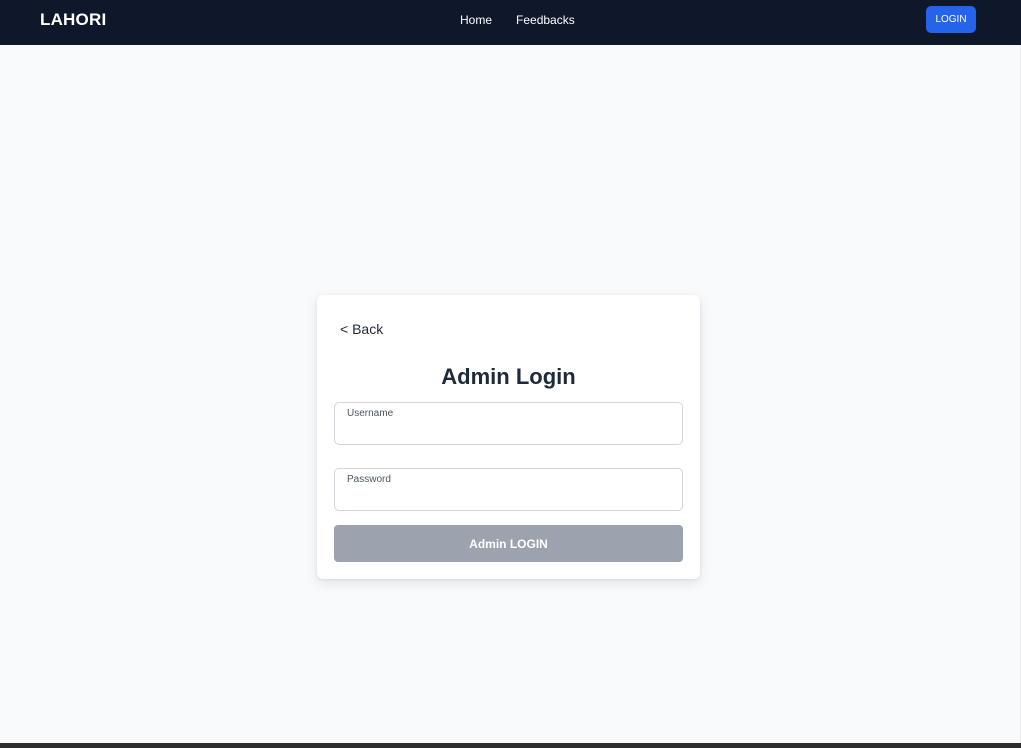 This screenshot has width=1021, height=748. I want to click on admin-login-submit-button: Admin LOGIN, so click(508, 543).